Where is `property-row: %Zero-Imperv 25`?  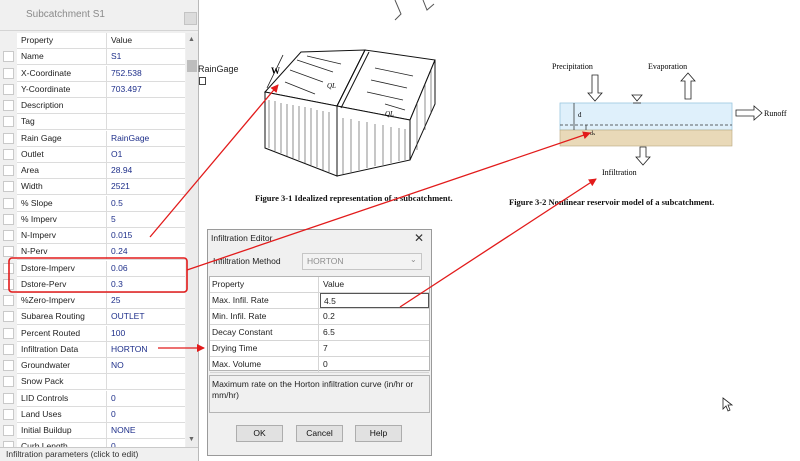 property-row: %Zero-Imperv 25 is located at coordinates (101, 301).